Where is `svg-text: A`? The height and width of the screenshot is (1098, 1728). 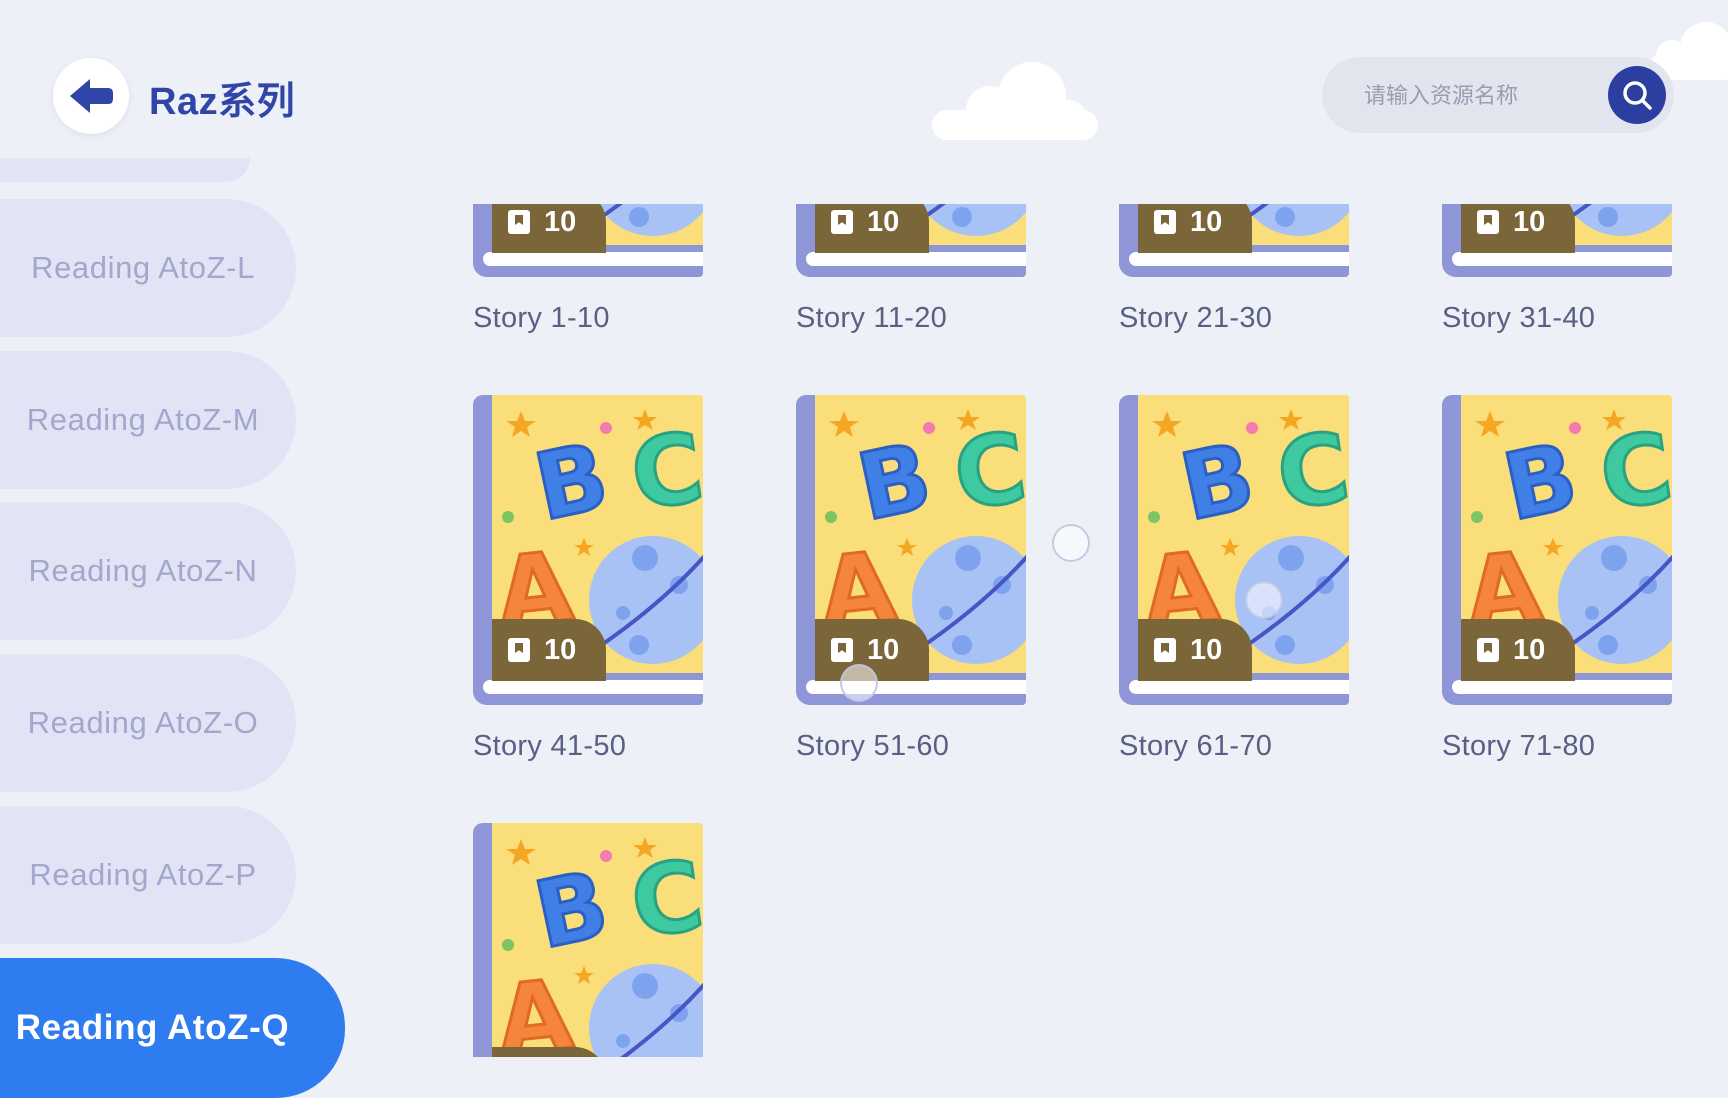
svg-text: A is located at coordinates (535, 1007).